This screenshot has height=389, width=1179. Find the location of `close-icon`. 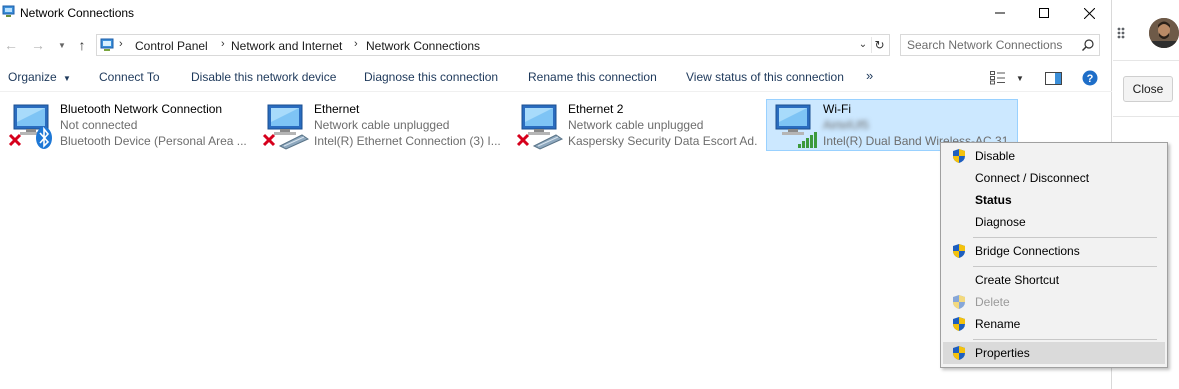

close-icon is located at coordinates (1089, 13).